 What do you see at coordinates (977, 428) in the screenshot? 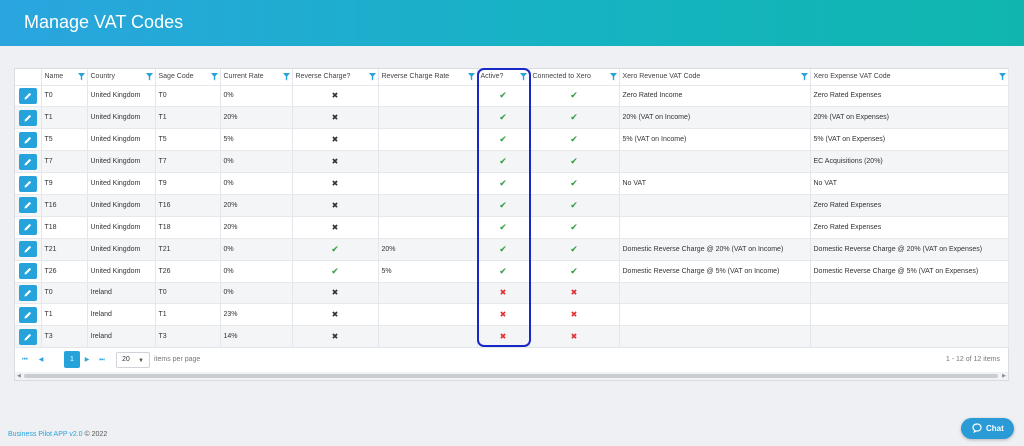
I see `chat-bubble-icon` at bounding box center [977, 428].